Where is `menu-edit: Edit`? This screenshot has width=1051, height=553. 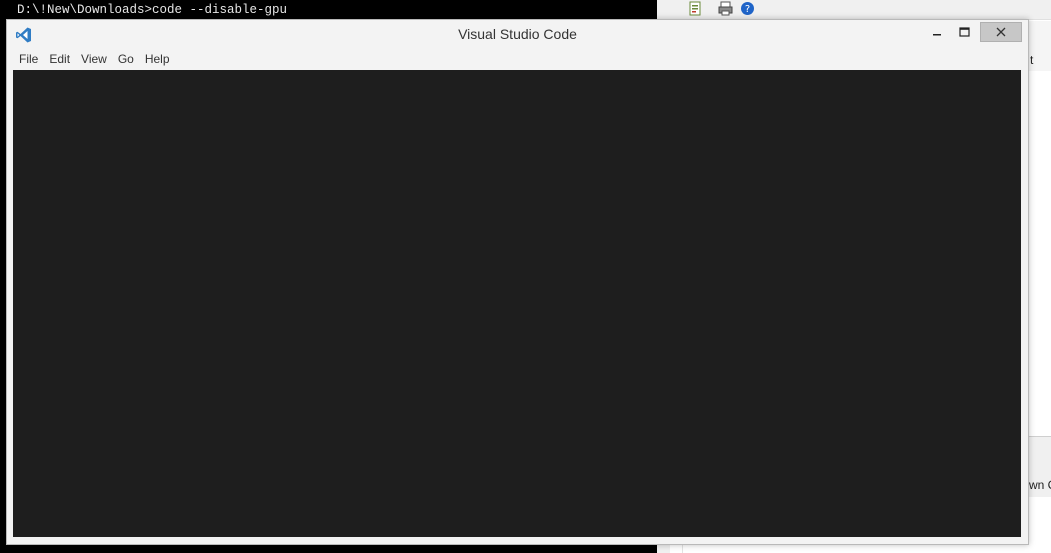
menu-edit: Edit is located at coordinates (59, 57).